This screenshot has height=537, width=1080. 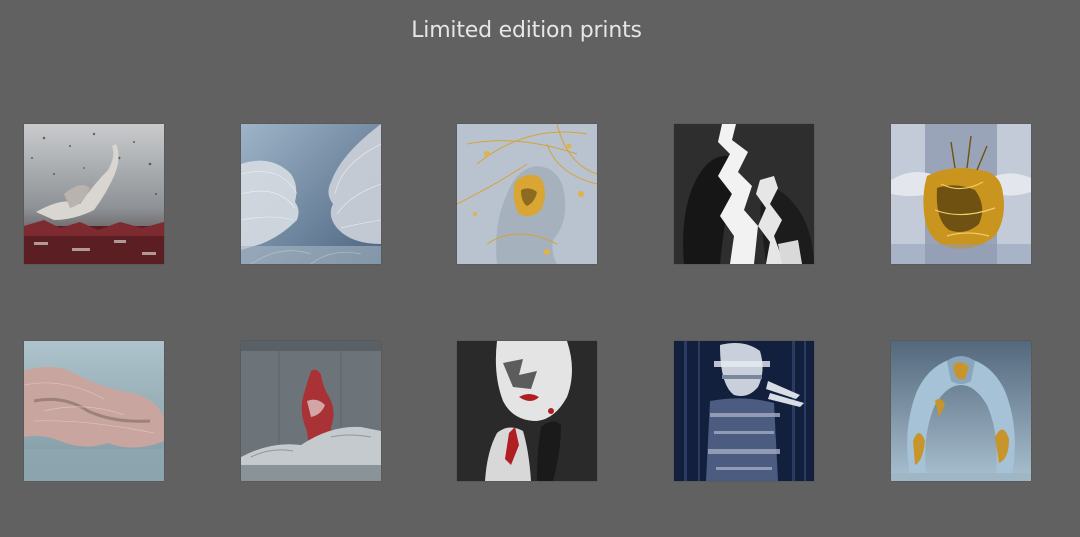 I want to click on red-figure-concrete-artwork, so click(x=311, y=411).